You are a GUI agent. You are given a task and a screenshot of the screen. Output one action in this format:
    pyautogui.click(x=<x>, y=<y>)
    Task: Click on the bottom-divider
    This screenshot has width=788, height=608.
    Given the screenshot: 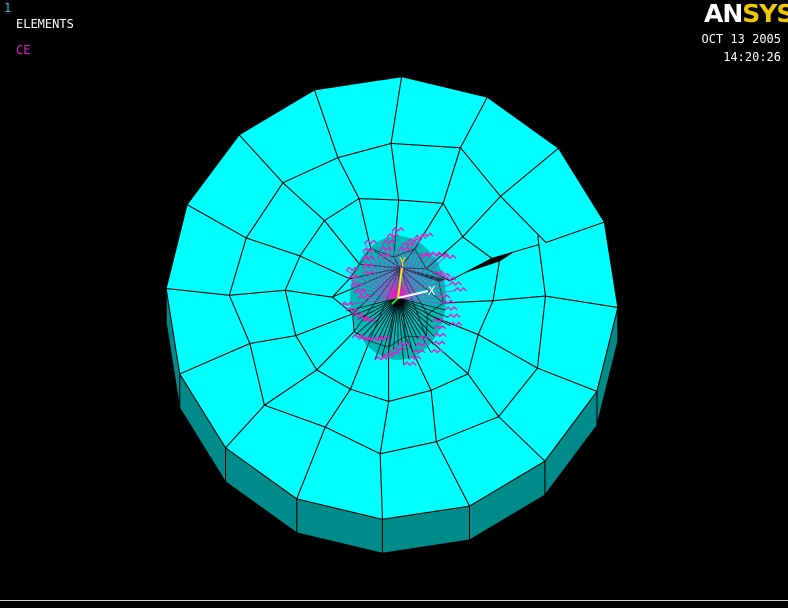 What is the action you would take?
    pyautogui.click(x=394, y=604)
    